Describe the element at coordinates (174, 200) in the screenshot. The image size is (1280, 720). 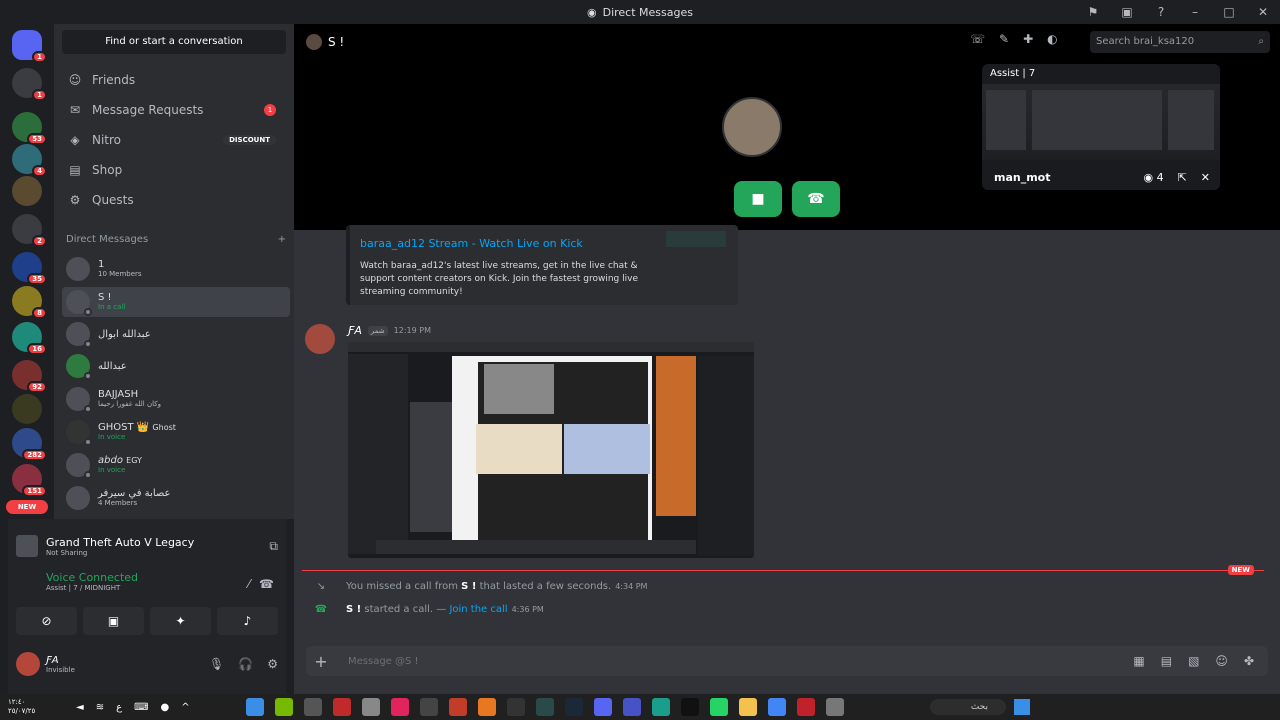
I see `nav-quests: ⚙ Quests` at that location.